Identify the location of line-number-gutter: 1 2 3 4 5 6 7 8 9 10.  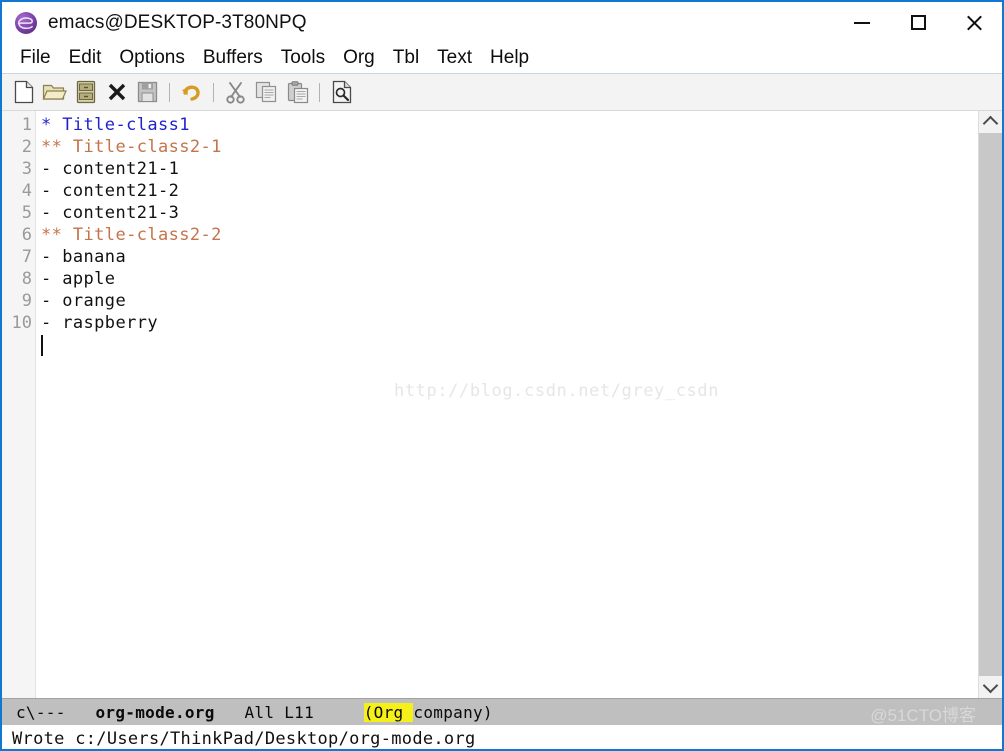
(19, 404).